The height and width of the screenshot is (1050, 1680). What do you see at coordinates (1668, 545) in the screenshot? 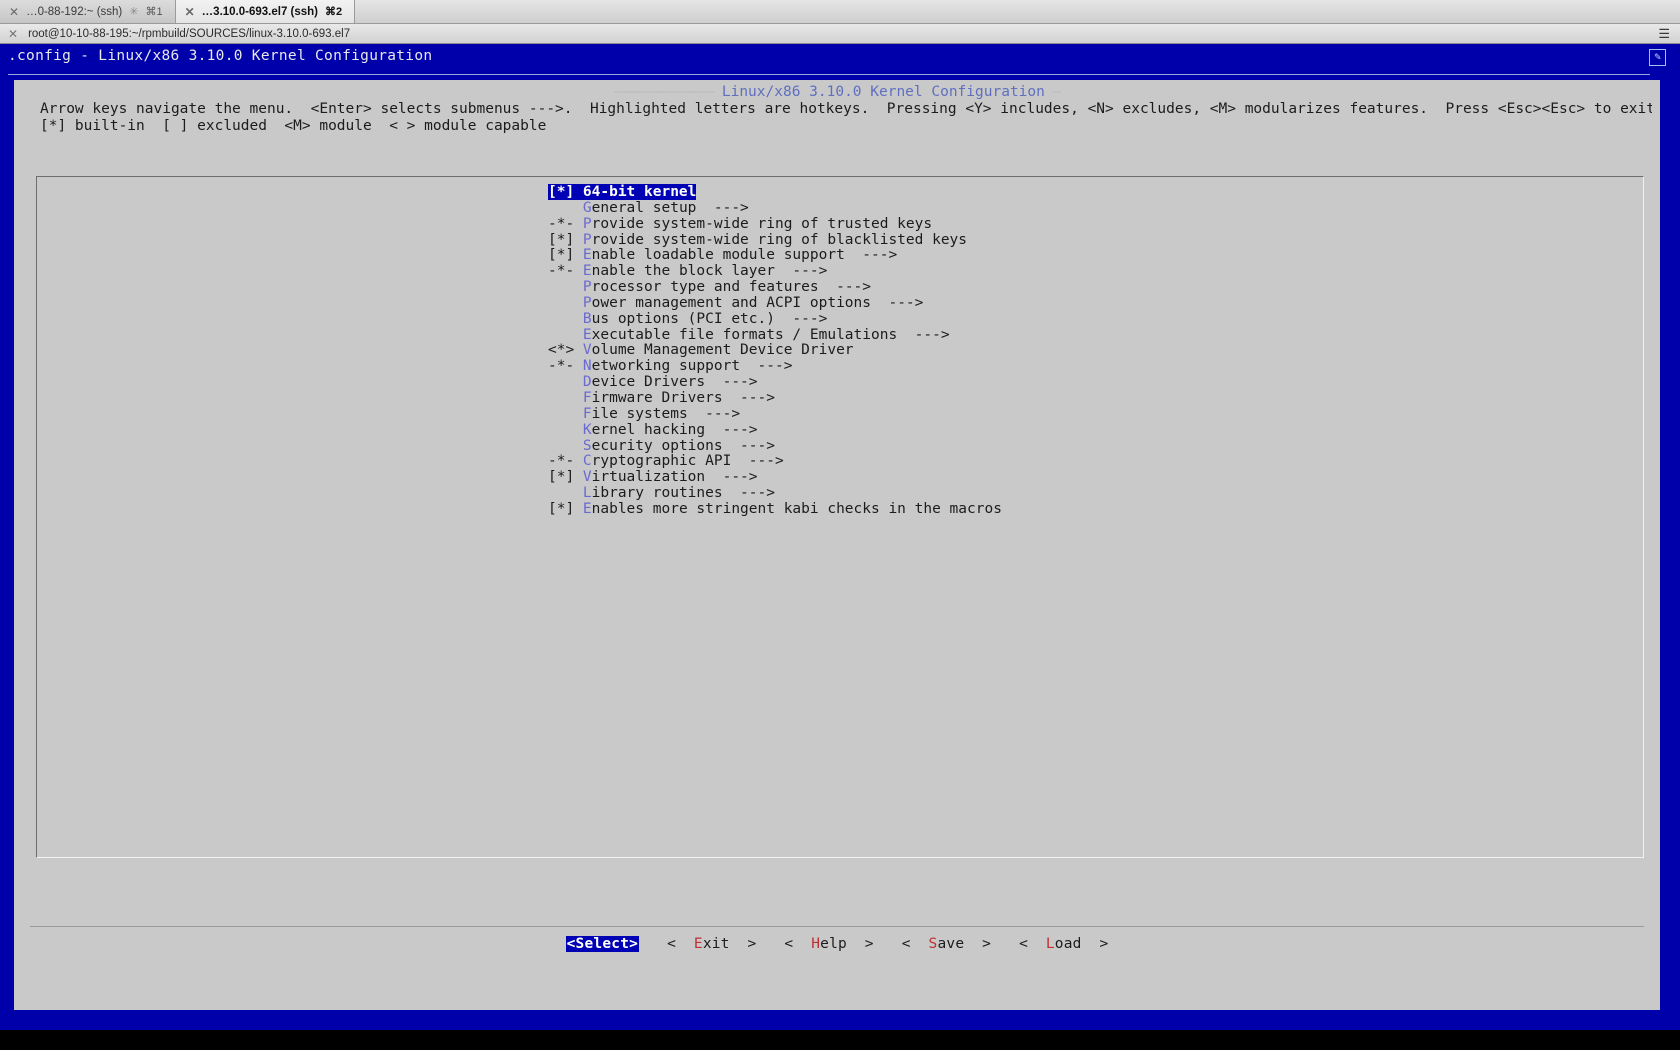
I see `terminal-right-margin` at bounding box center [1668, 545].